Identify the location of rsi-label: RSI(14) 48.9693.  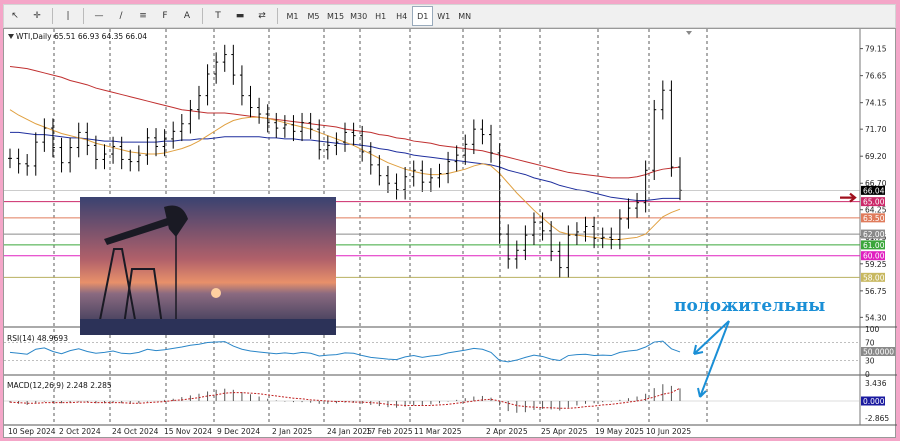
(37, 338).